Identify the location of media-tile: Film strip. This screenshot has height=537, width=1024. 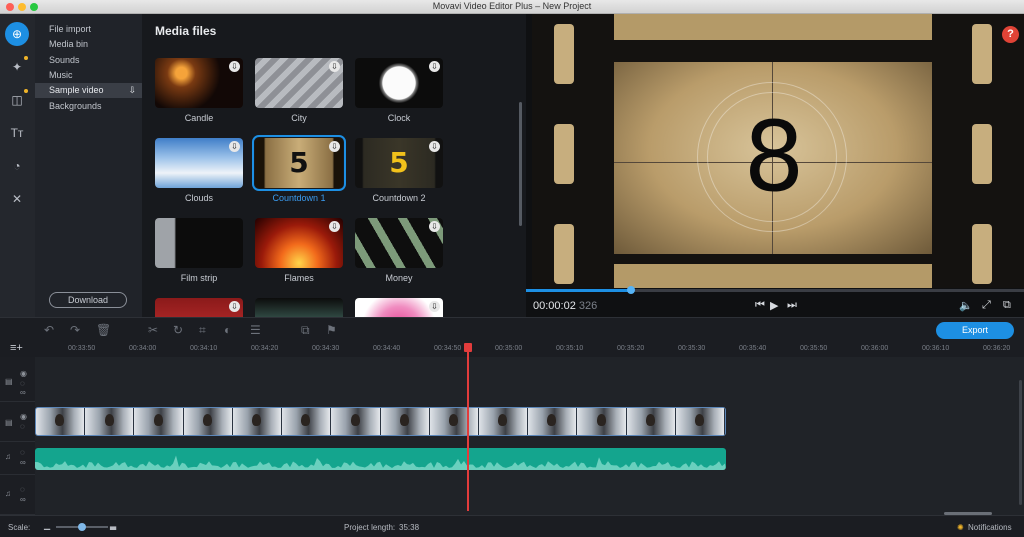
(199, 250).